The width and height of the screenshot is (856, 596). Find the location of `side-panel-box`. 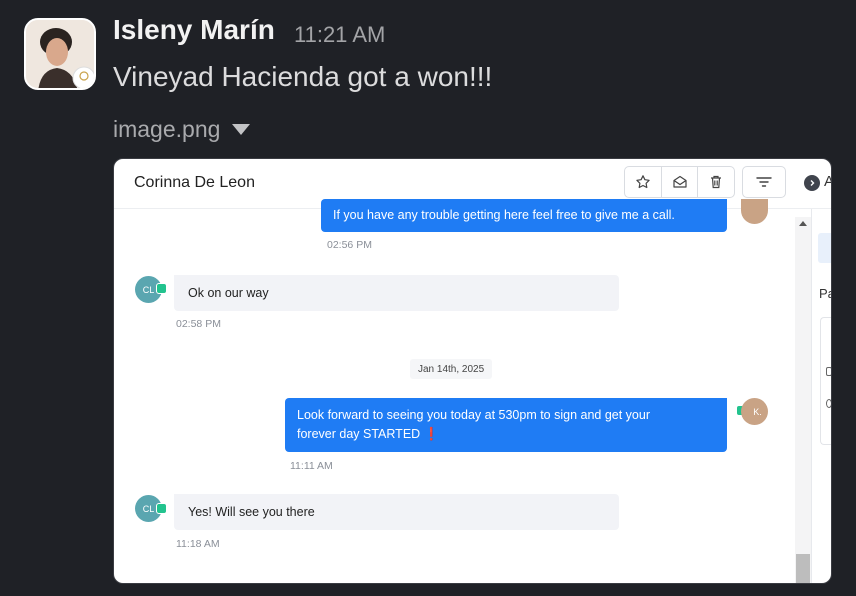

side-panel-box is located at coordinates (825, 381).